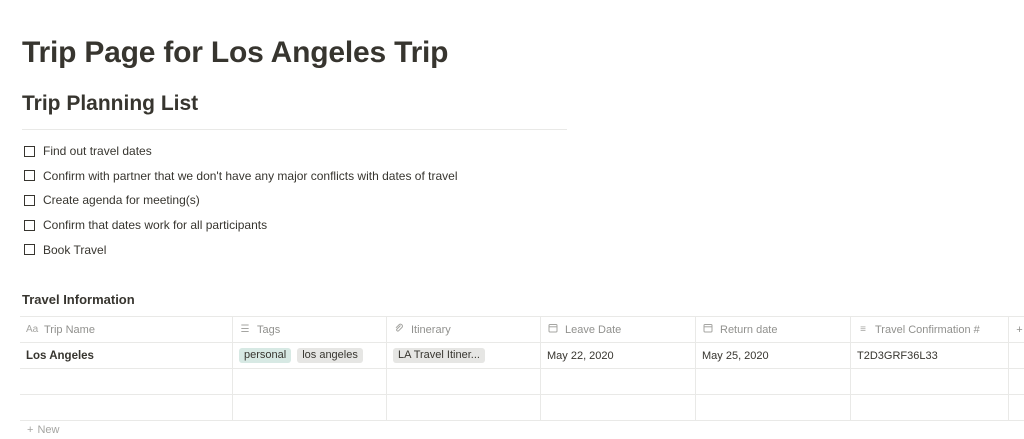 This screenshot has width=1024, height=439. Describe the element at coordinates (1016, 329) in the screenshot. I see `add-column-button: +` at that location.